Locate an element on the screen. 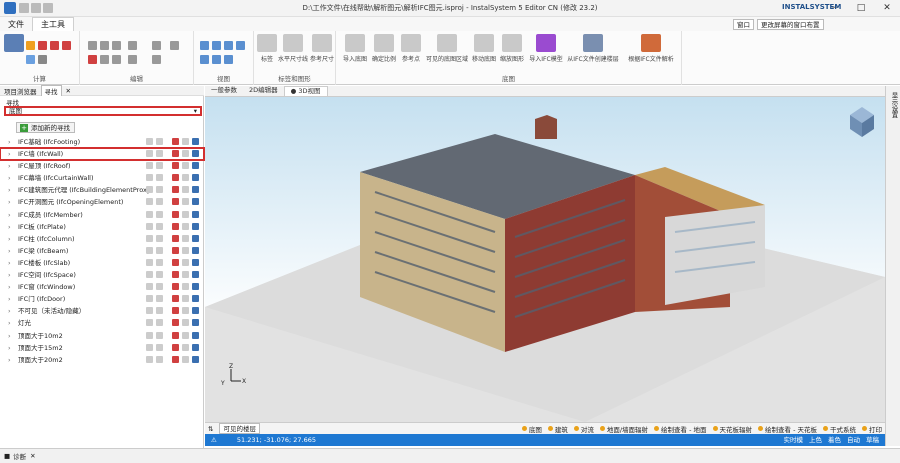 This screenshot has width=900, height=463. find-row: › IFC楼板 (IfcSlab) is located at coordinates (102, 263).